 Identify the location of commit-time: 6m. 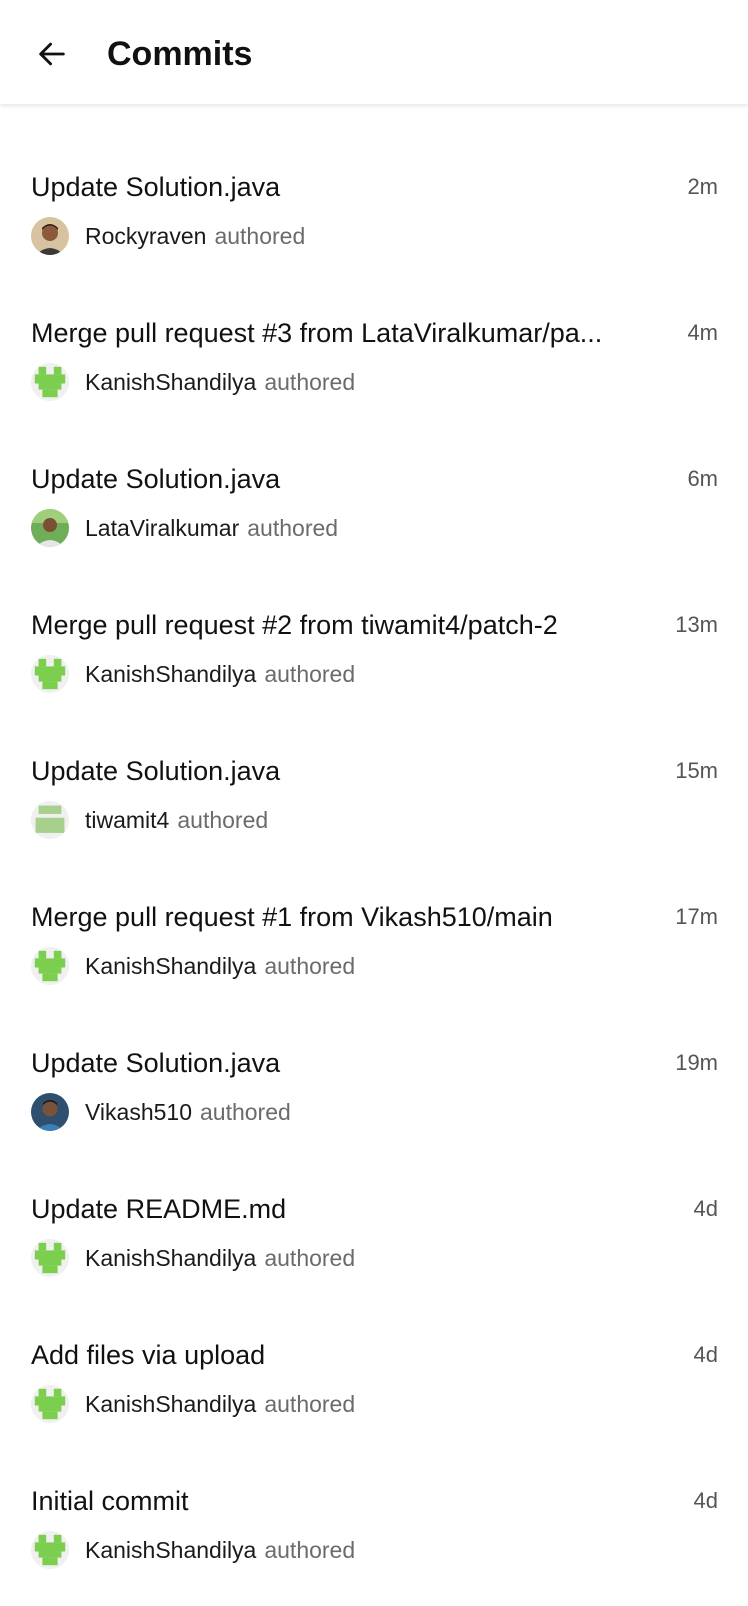
(702, 478).